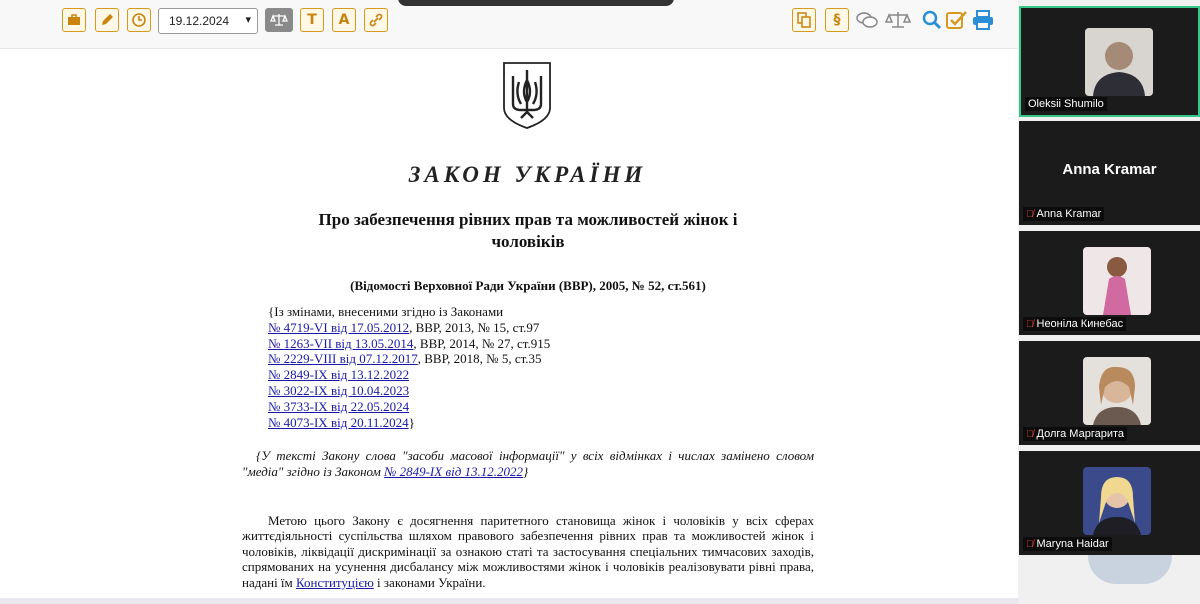 The height and width of the screenshot is (604, 1200). What do you see at coordinates (957, 20) in the screenshot?
I see `check-icon` at bounding box center [957, 20].